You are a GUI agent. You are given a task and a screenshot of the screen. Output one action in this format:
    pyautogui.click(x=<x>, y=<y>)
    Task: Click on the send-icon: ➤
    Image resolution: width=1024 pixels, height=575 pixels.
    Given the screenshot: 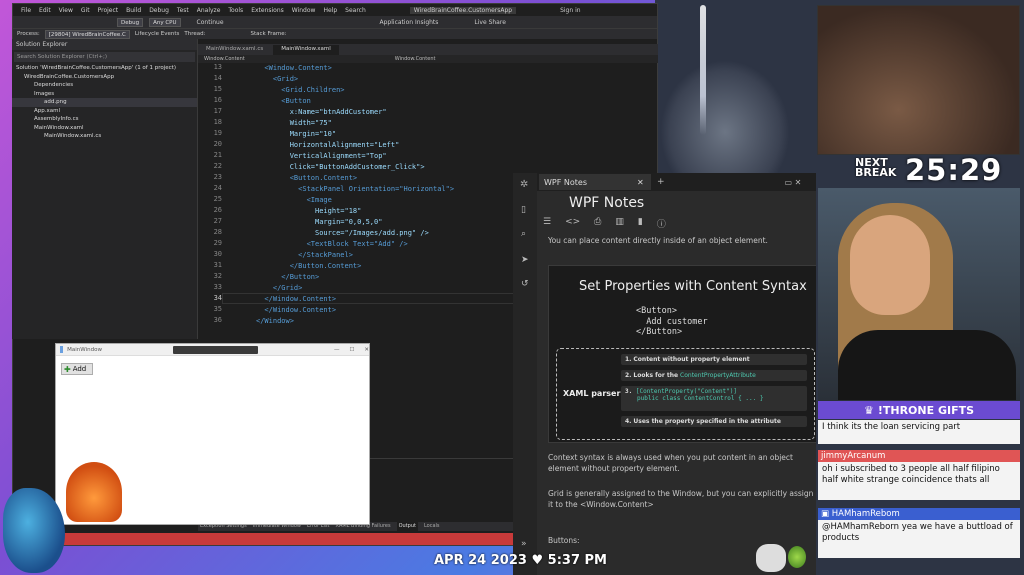 What is the action you would take?
    pyautogui.click(x=525, y=260)
    